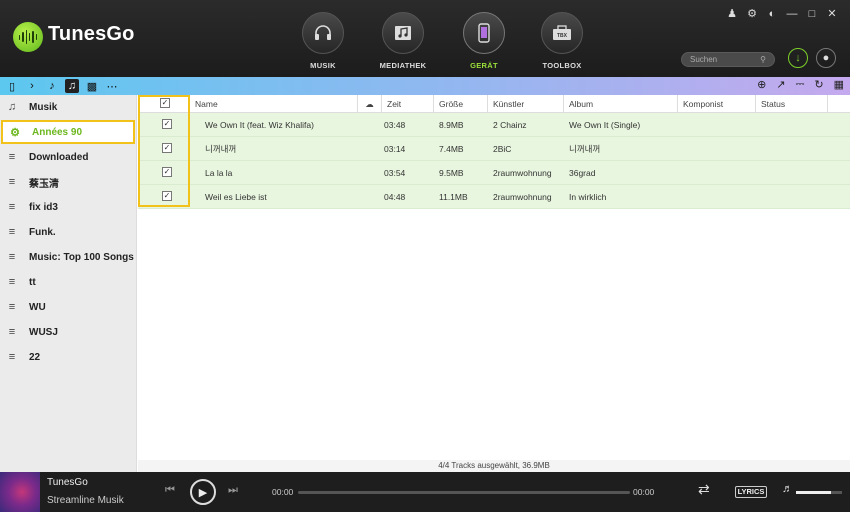 The height and width of the screenshot is (512, 850). Describe the element at coordinates (274, 104) in the screenshot. I see `column-name: Name` at that location.